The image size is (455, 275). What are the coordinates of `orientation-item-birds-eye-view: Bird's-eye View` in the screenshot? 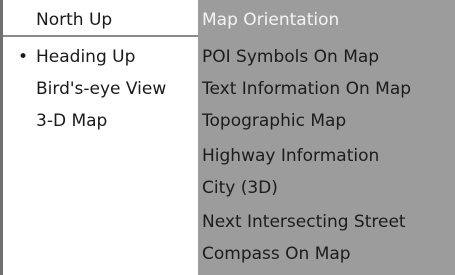 It's located at (100, 89).